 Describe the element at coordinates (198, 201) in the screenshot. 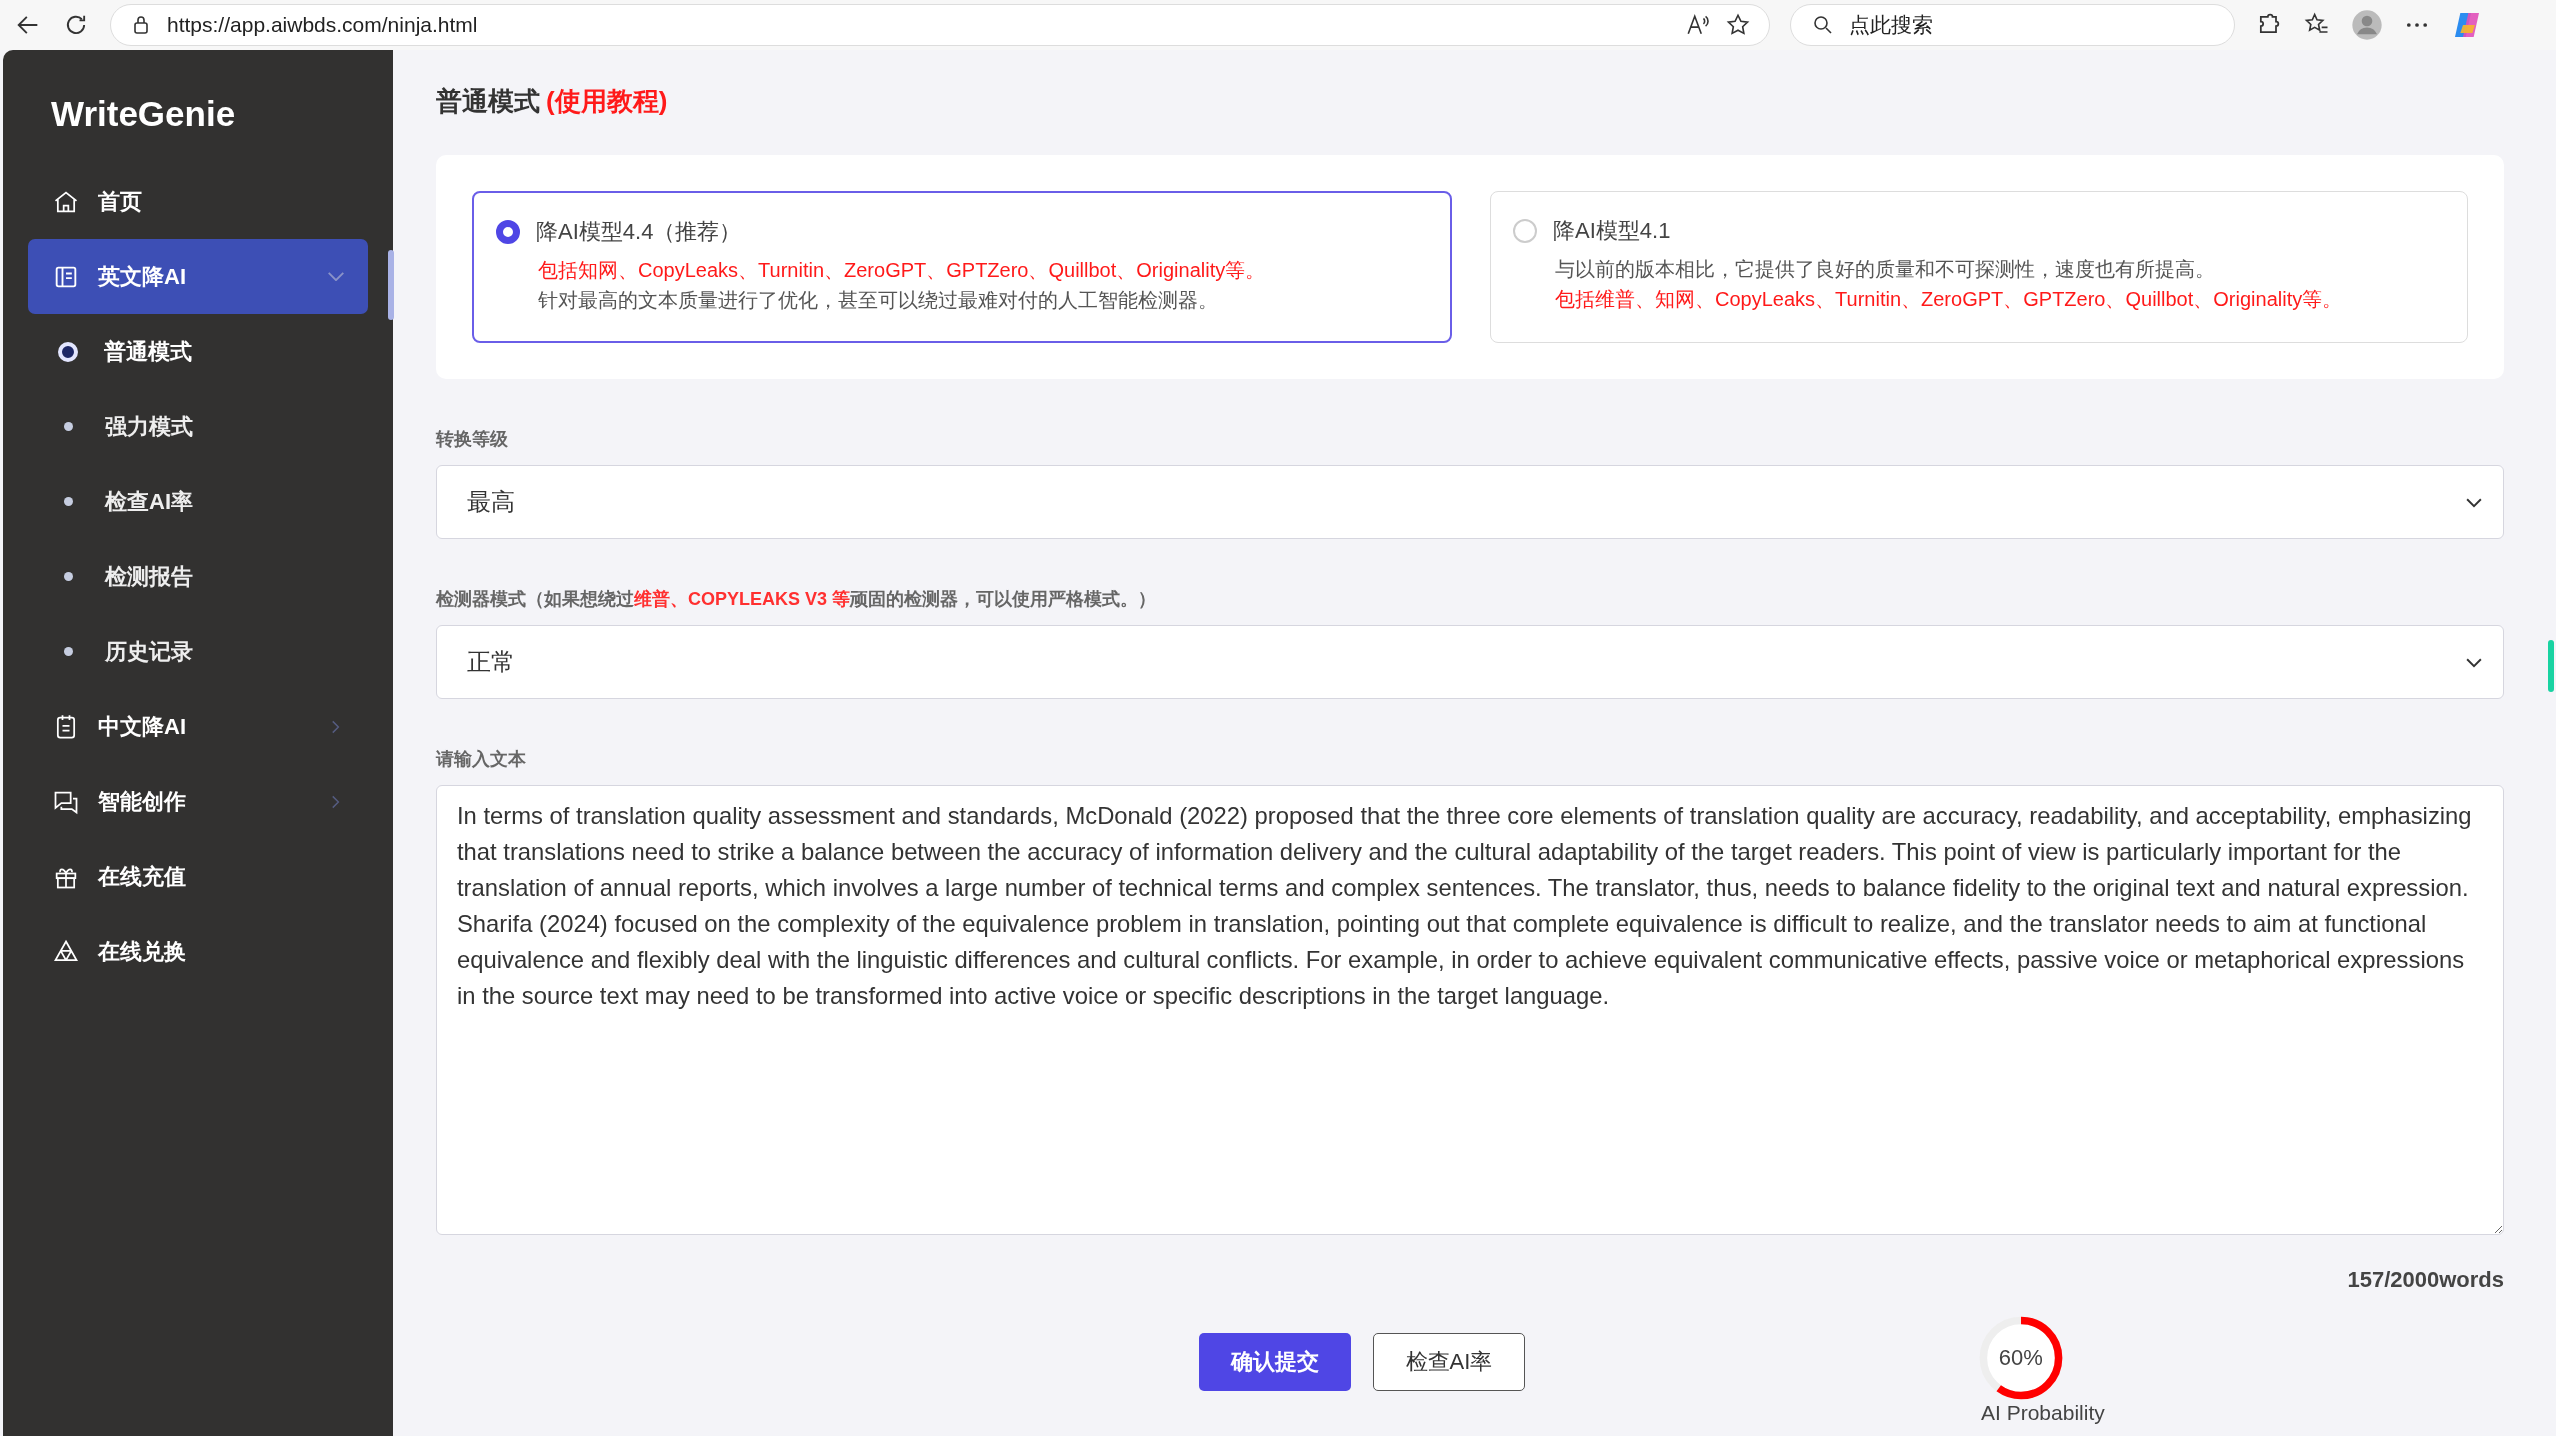

I see `sidebar-item: 首页` at that location.